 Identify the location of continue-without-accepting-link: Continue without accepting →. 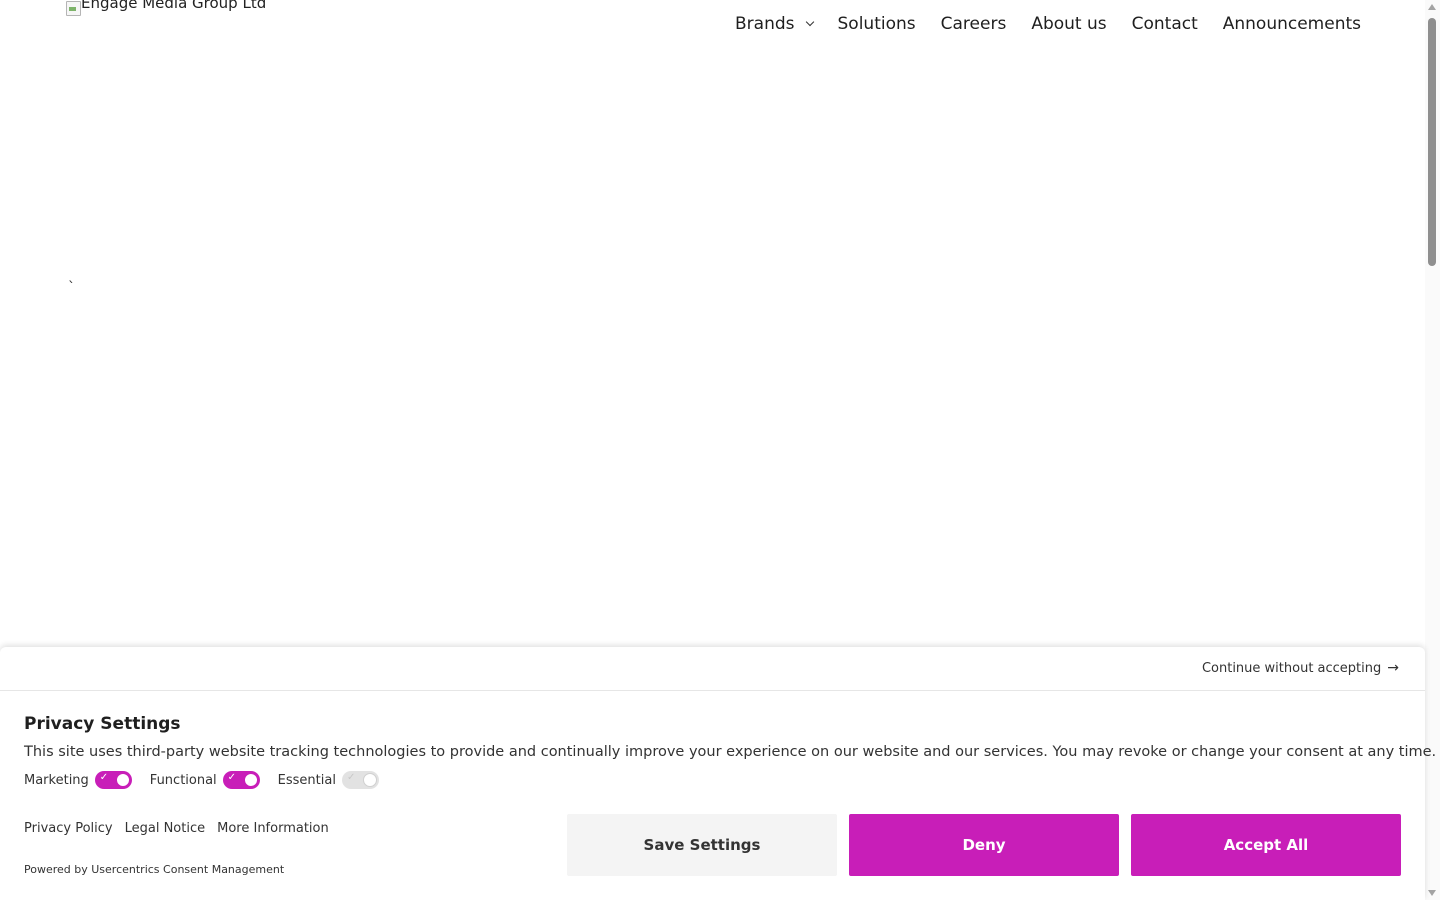
(1300, 668).